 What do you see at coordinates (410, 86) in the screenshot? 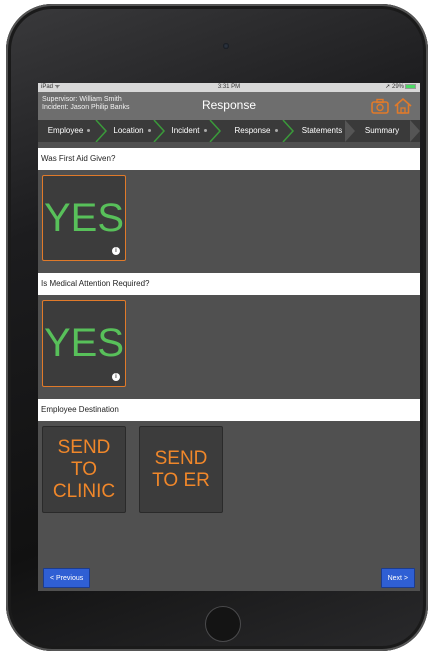
I see `battery-icon` at bounding box center [410, 86].